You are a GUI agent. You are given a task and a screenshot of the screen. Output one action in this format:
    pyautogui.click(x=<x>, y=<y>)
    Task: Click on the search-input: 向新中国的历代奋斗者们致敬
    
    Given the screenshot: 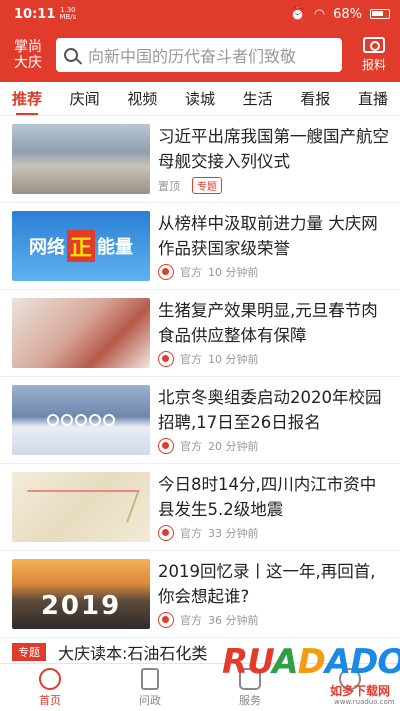 What is the action you would take?
    pyautogui.click(x=199, y=55)
    